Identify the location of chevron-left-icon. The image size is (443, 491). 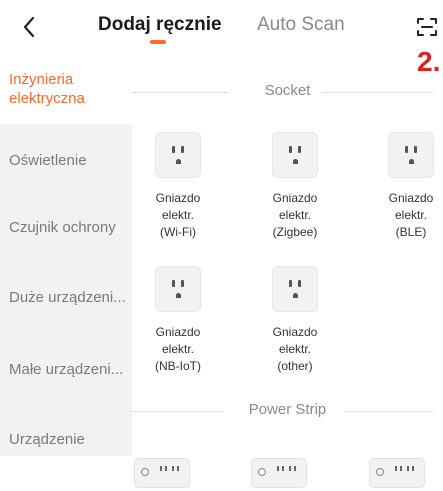
(29, 27).